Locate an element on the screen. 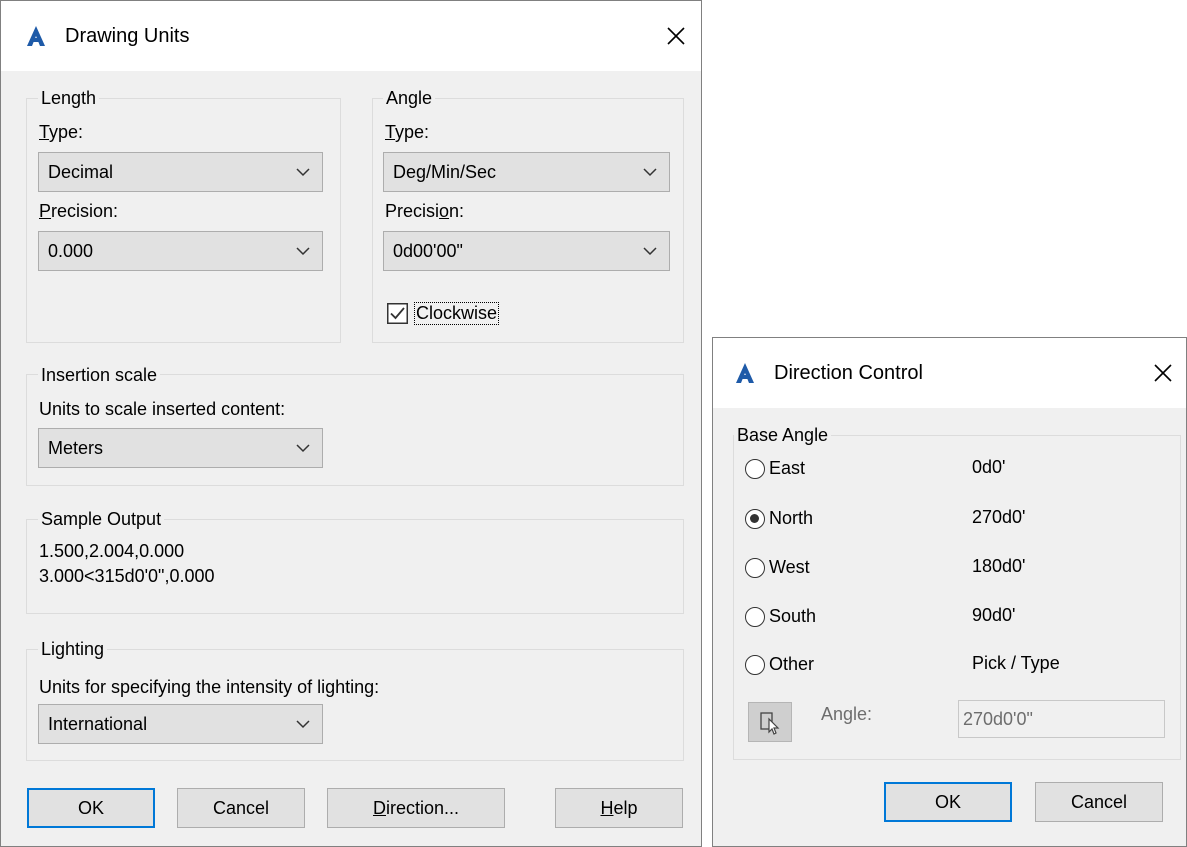 This screenshot has height=847, width=1187. radio-selected-dot is located at coordinates (754, 518).